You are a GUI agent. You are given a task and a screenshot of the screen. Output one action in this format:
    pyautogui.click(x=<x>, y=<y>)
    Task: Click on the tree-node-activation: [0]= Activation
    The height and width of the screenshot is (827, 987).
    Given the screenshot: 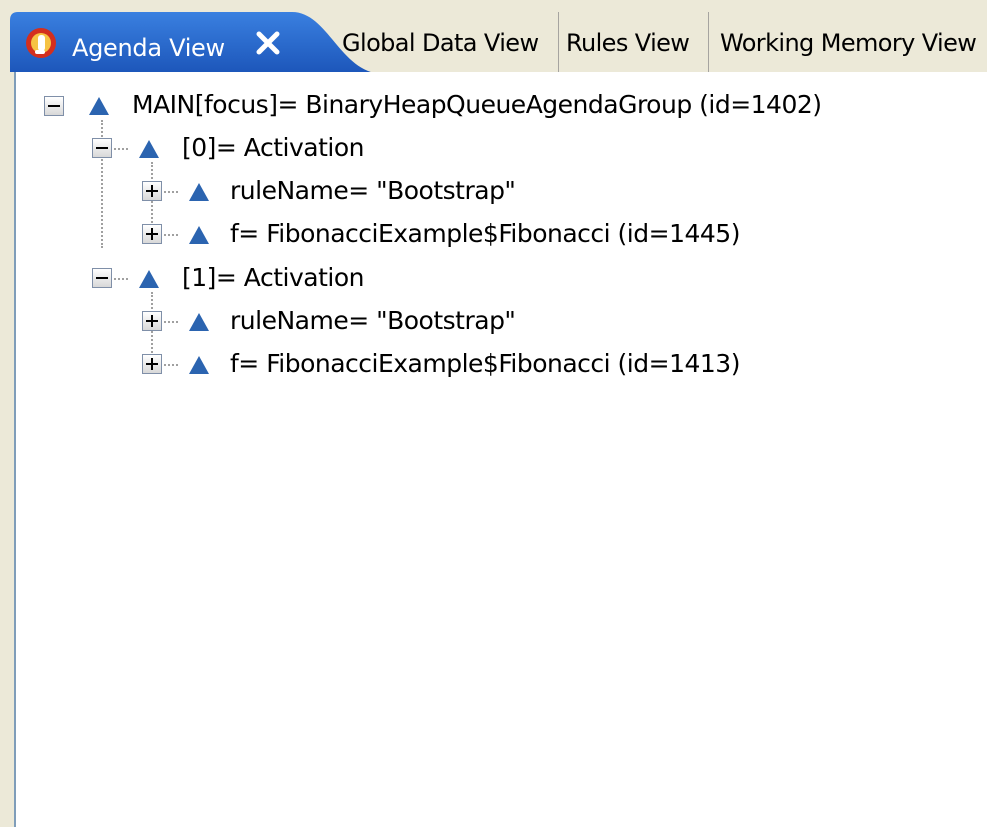 What is the action you would take?
    pyautogui.click(x=493, y=149)
    